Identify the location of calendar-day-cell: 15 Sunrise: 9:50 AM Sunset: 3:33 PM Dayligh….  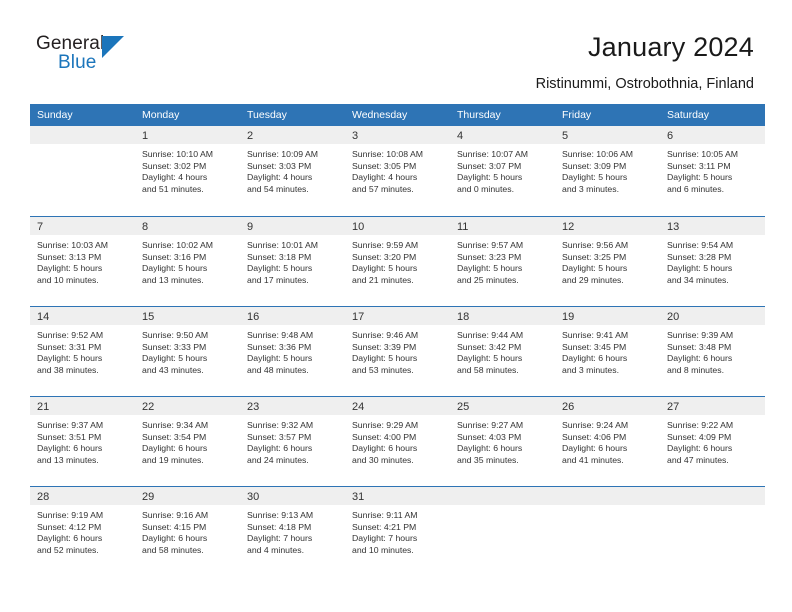
(187, 351).